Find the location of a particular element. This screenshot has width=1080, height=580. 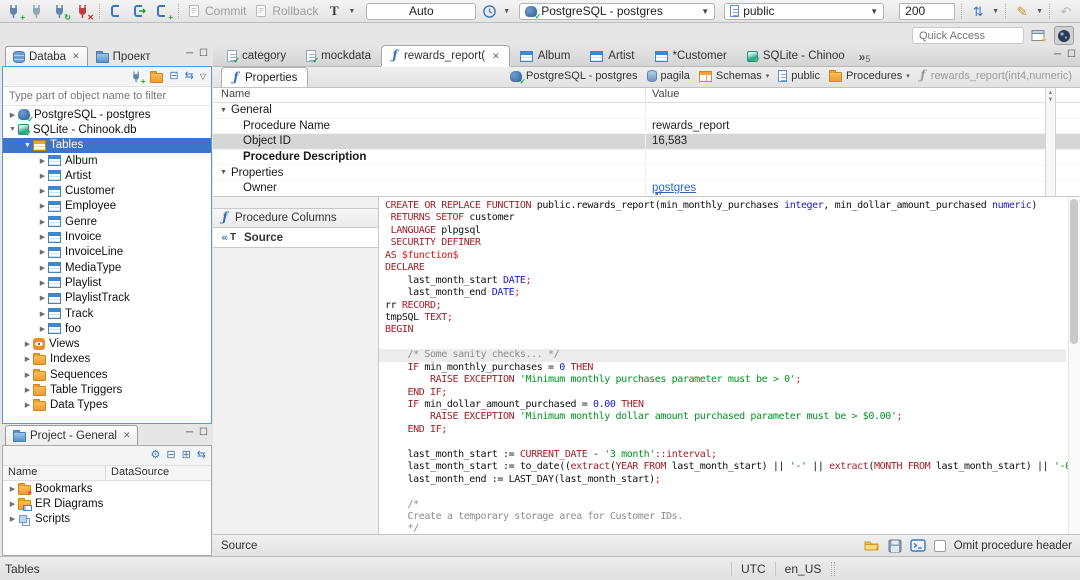

editor-tab-rewards-report: ƒ rewards_report(✕ is located at coordinates (445, 55).